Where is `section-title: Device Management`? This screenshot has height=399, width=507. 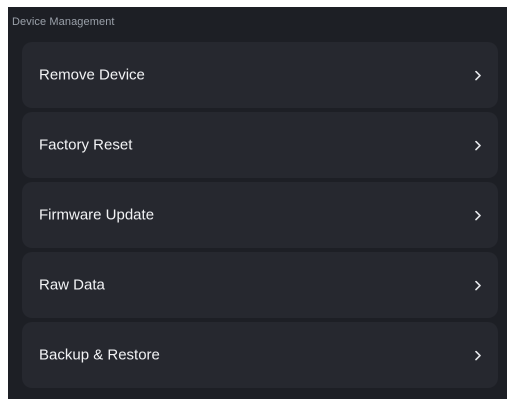 section-title: Device Management is located at coordinates (63, 22).